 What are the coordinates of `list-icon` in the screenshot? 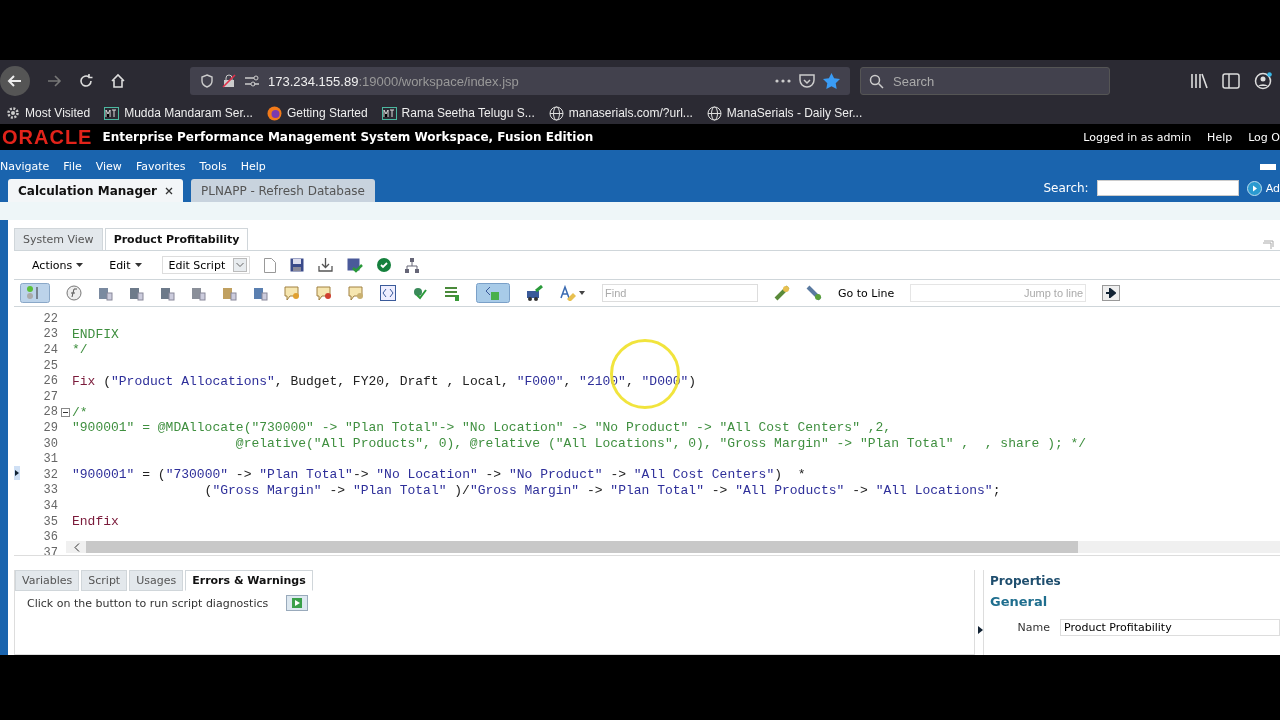 It's located at (452, 293).